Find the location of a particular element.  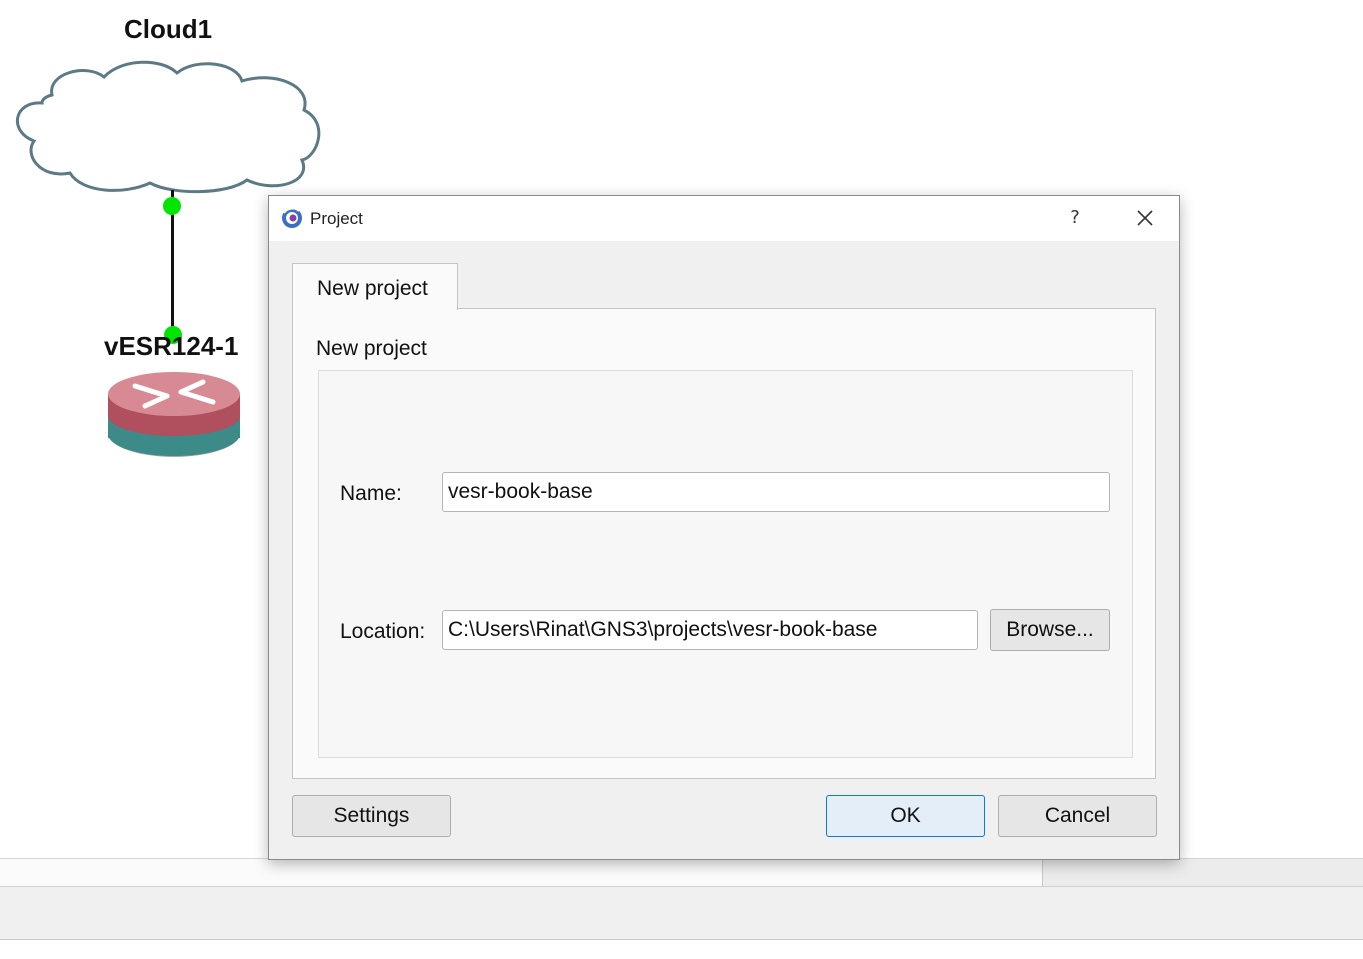

tab-new-project: New project is located at coordinates (375, 286).